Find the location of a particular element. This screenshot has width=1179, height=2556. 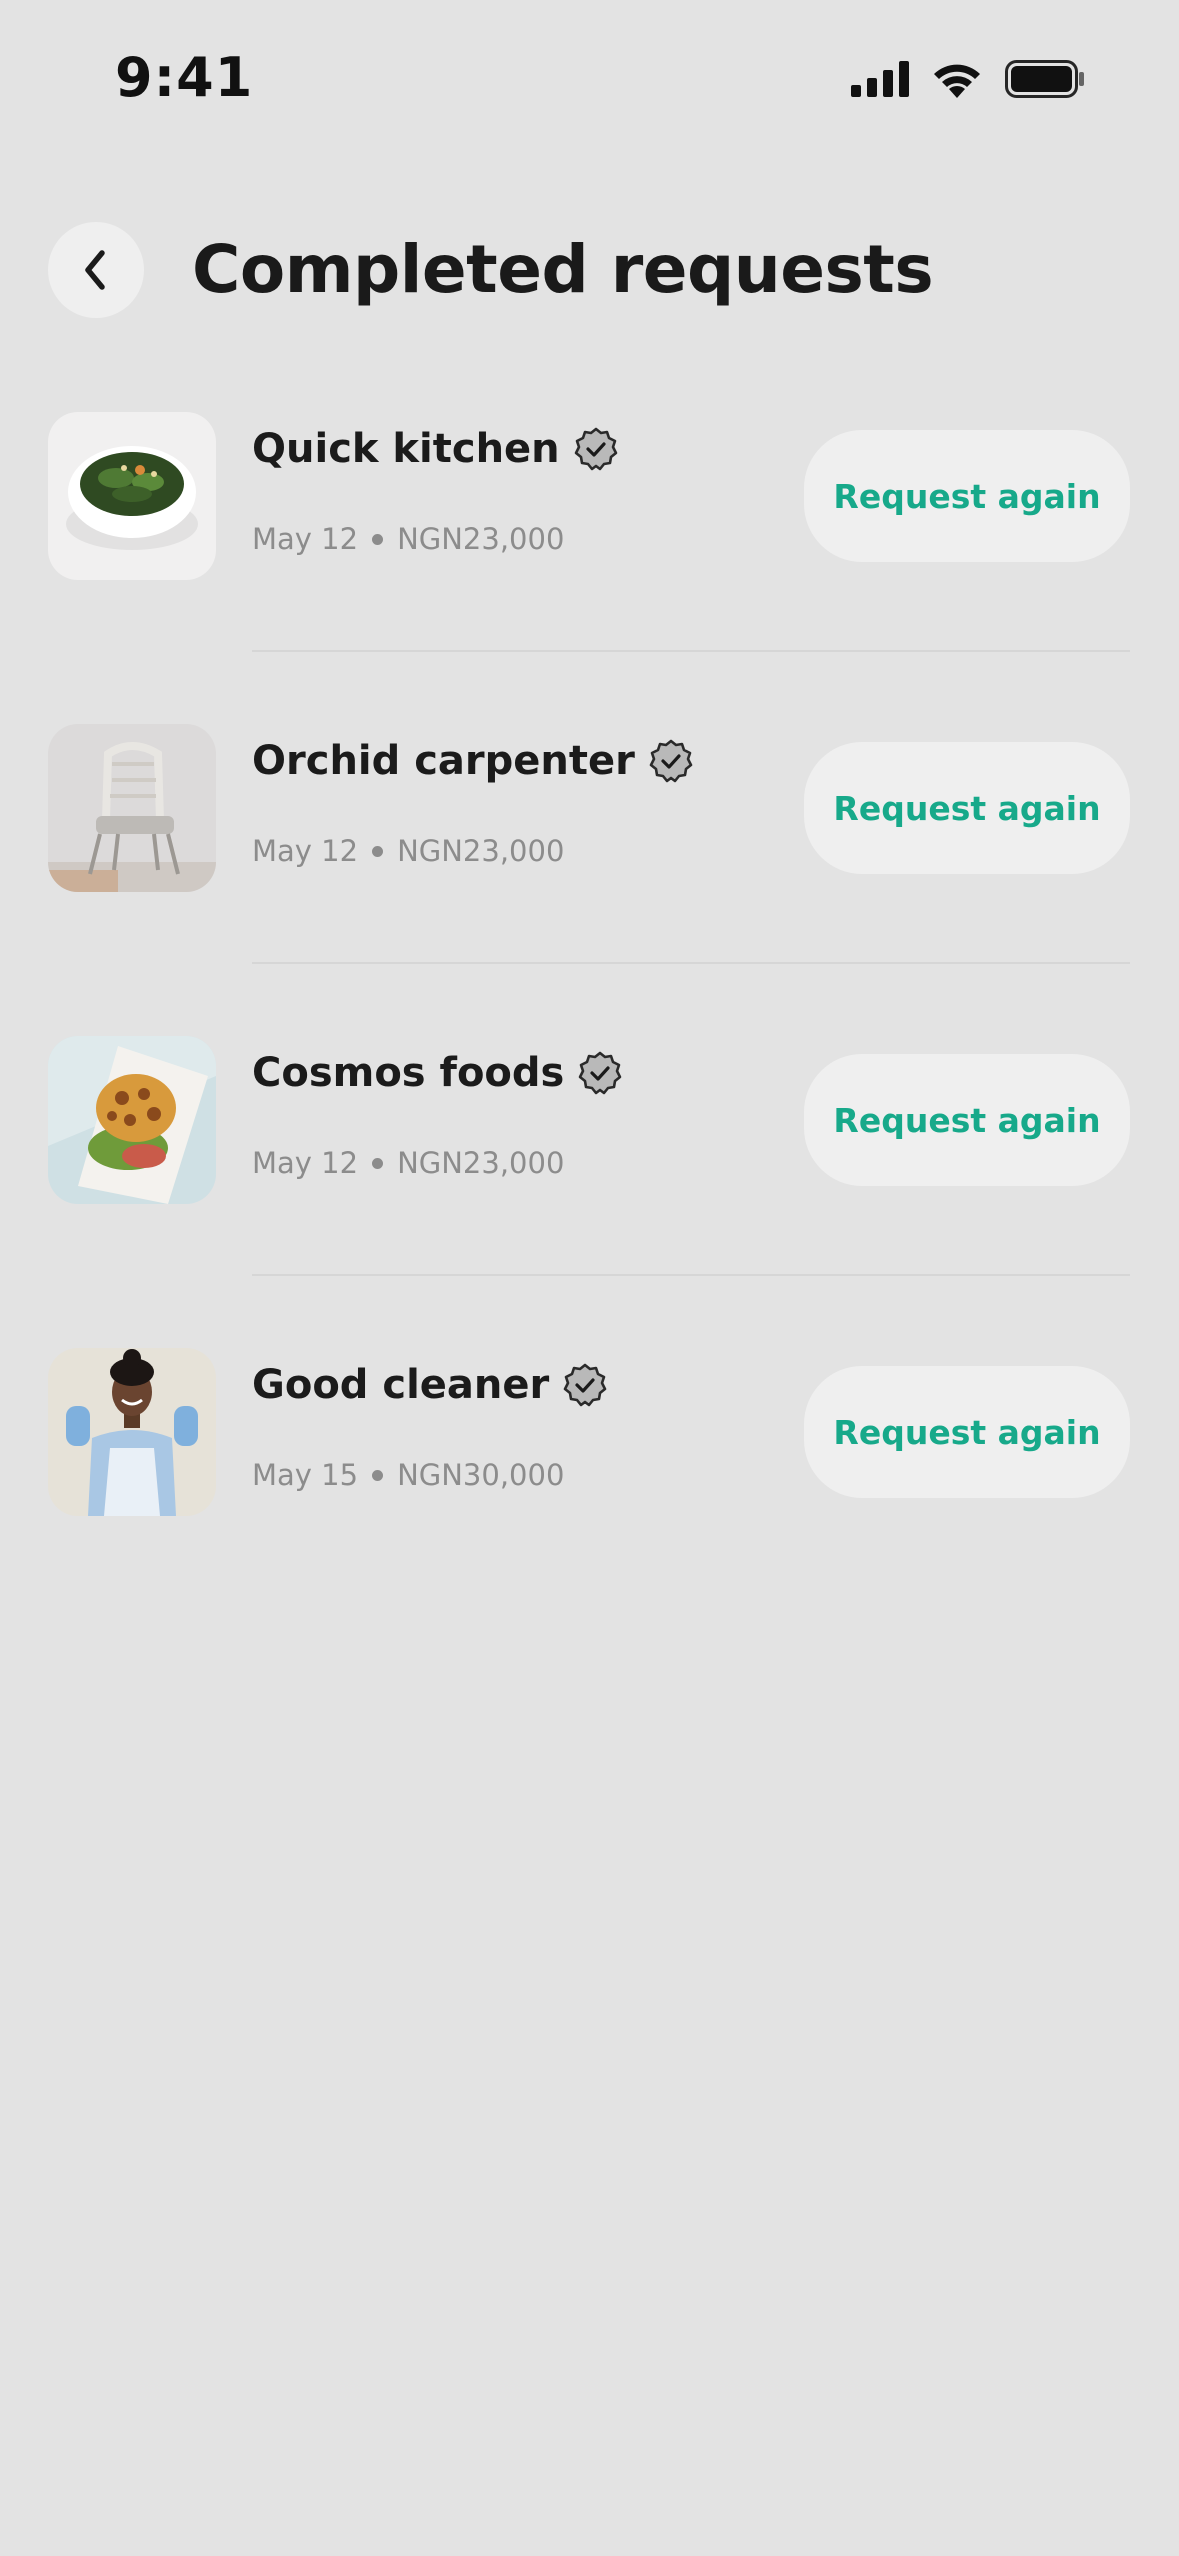

burger-plate-photo is located at coordinates (132, 1120).